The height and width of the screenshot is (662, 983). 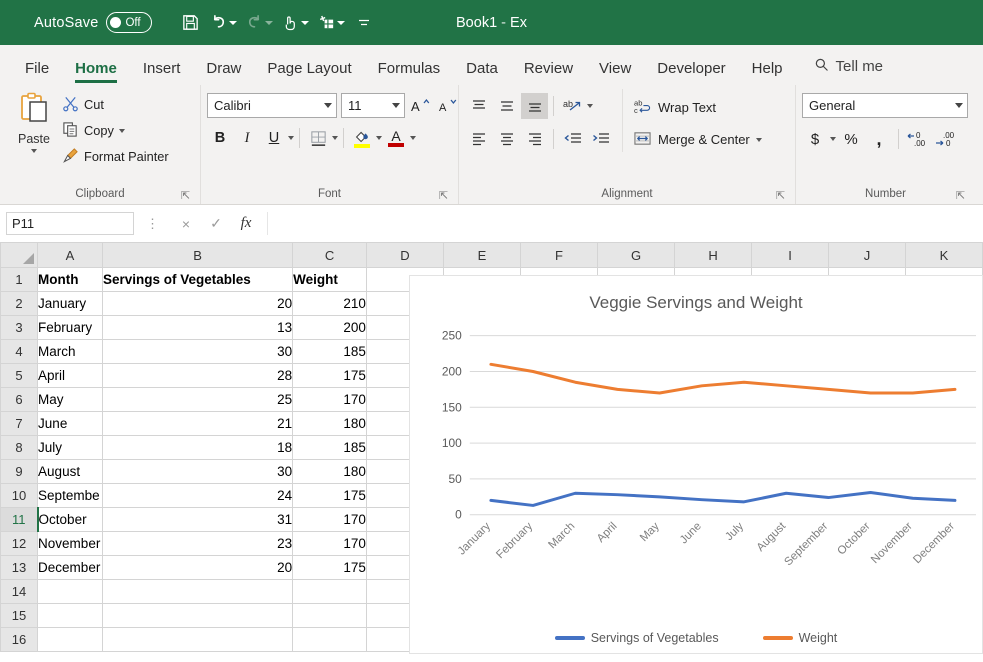 I want to click on merge-center-caret, so click(x=758, y=139).